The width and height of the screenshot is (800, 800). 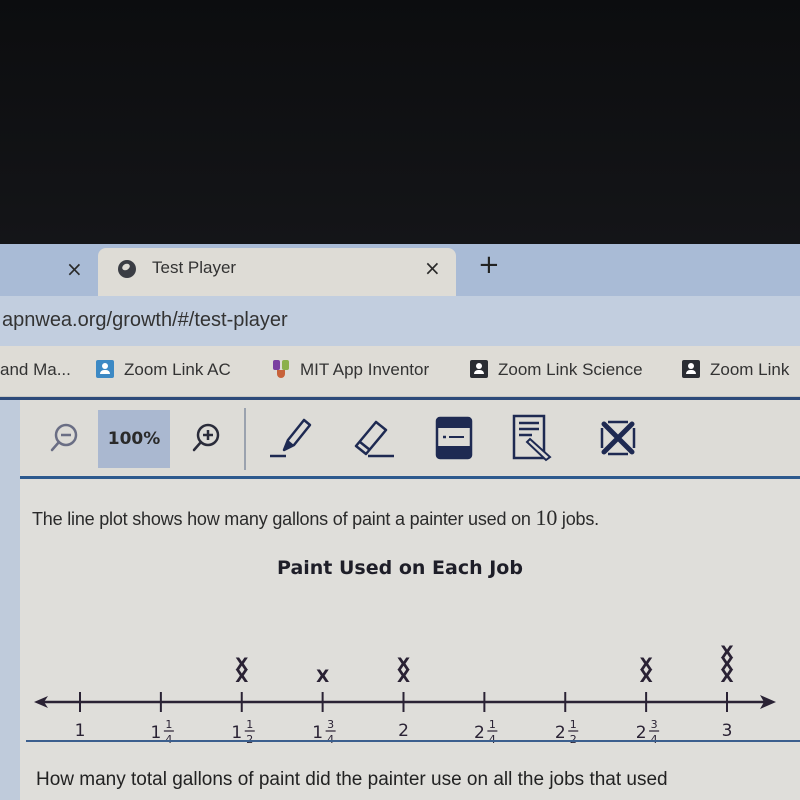 What do you see at coordinates (277, 272) in the screenshot?
I see `tab-test-player: Test Player ×` at bounding box center [277, 272].